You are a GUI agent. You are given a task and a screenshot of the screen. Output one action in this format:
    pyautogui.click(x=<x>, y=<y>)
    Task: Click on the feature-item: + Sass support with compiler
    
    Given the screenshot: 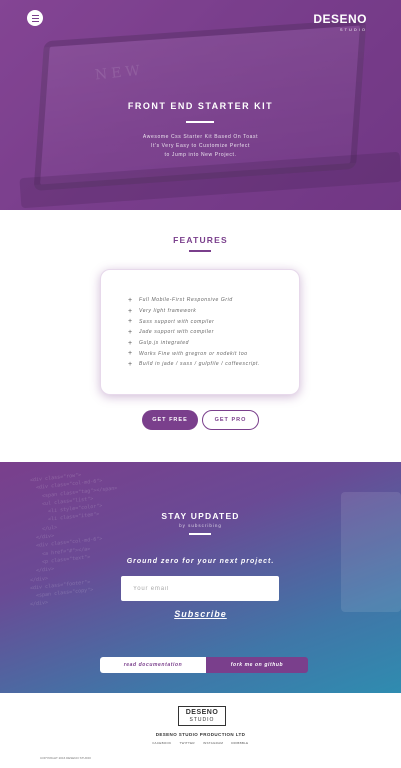 What is the action you would take?
    pyautogui.click(x=213, y=321)
    